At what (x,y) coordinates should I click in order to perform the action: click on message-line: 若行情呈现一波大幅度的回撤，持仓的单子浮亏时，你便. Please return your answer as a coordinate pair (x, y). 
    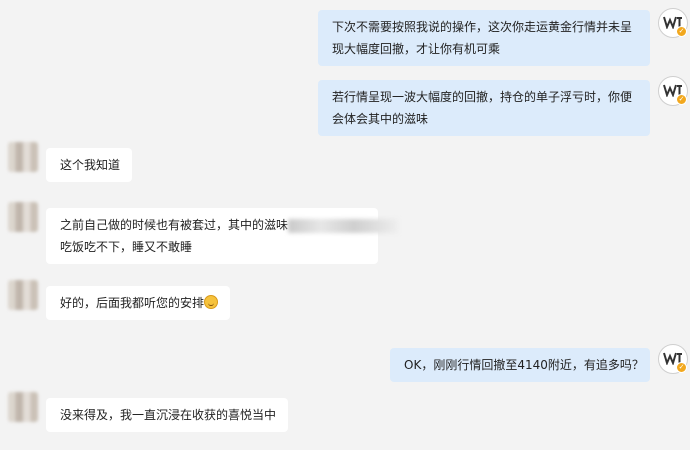
    Looking at the image, I should click on (482, 97).